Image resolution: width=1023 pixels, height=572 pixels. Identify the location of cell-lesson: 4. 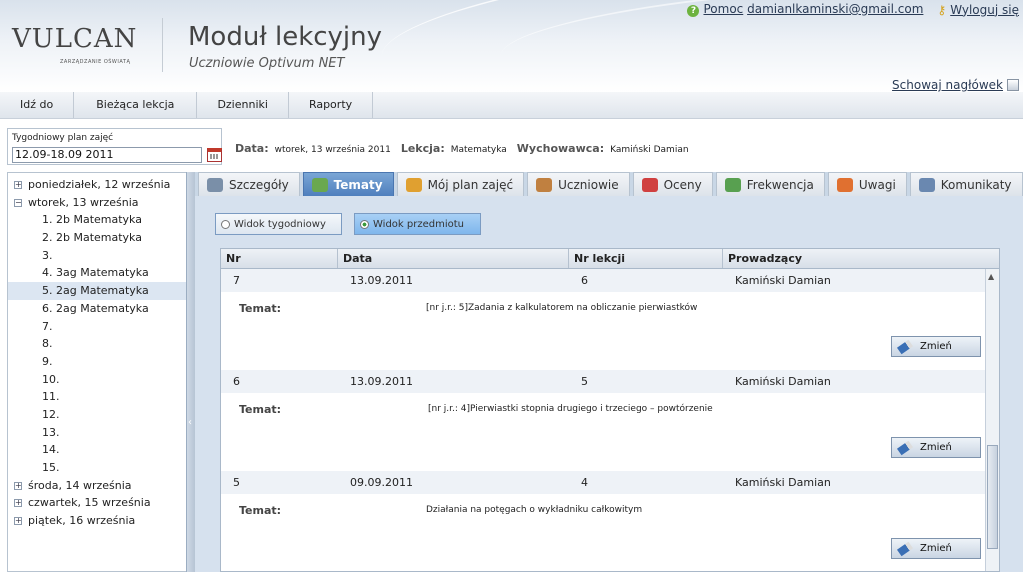
(584, 482).